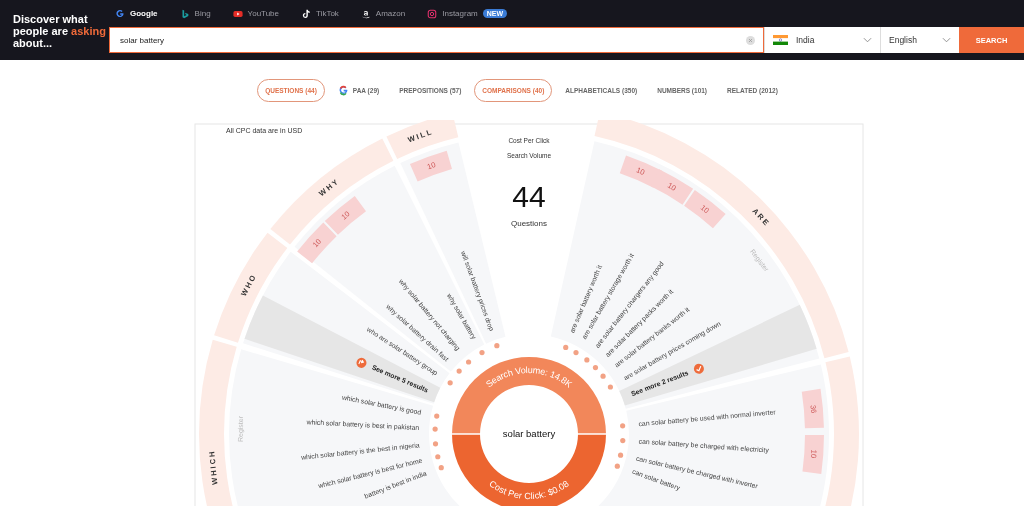  I want to click on flag-icon, so click(780, 40).